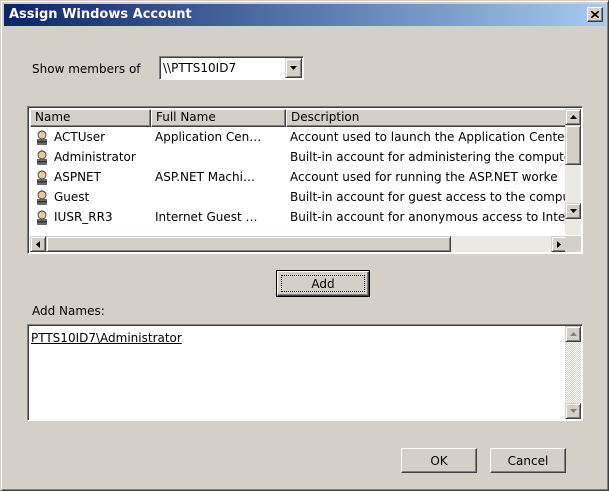 Image resolution: width=609 pixels, height=491 pixels. What do you see at coordinates (100, 14) in the screenshot?
I see `window-title: Assign Windows Account` at bounding box center [100, 14].